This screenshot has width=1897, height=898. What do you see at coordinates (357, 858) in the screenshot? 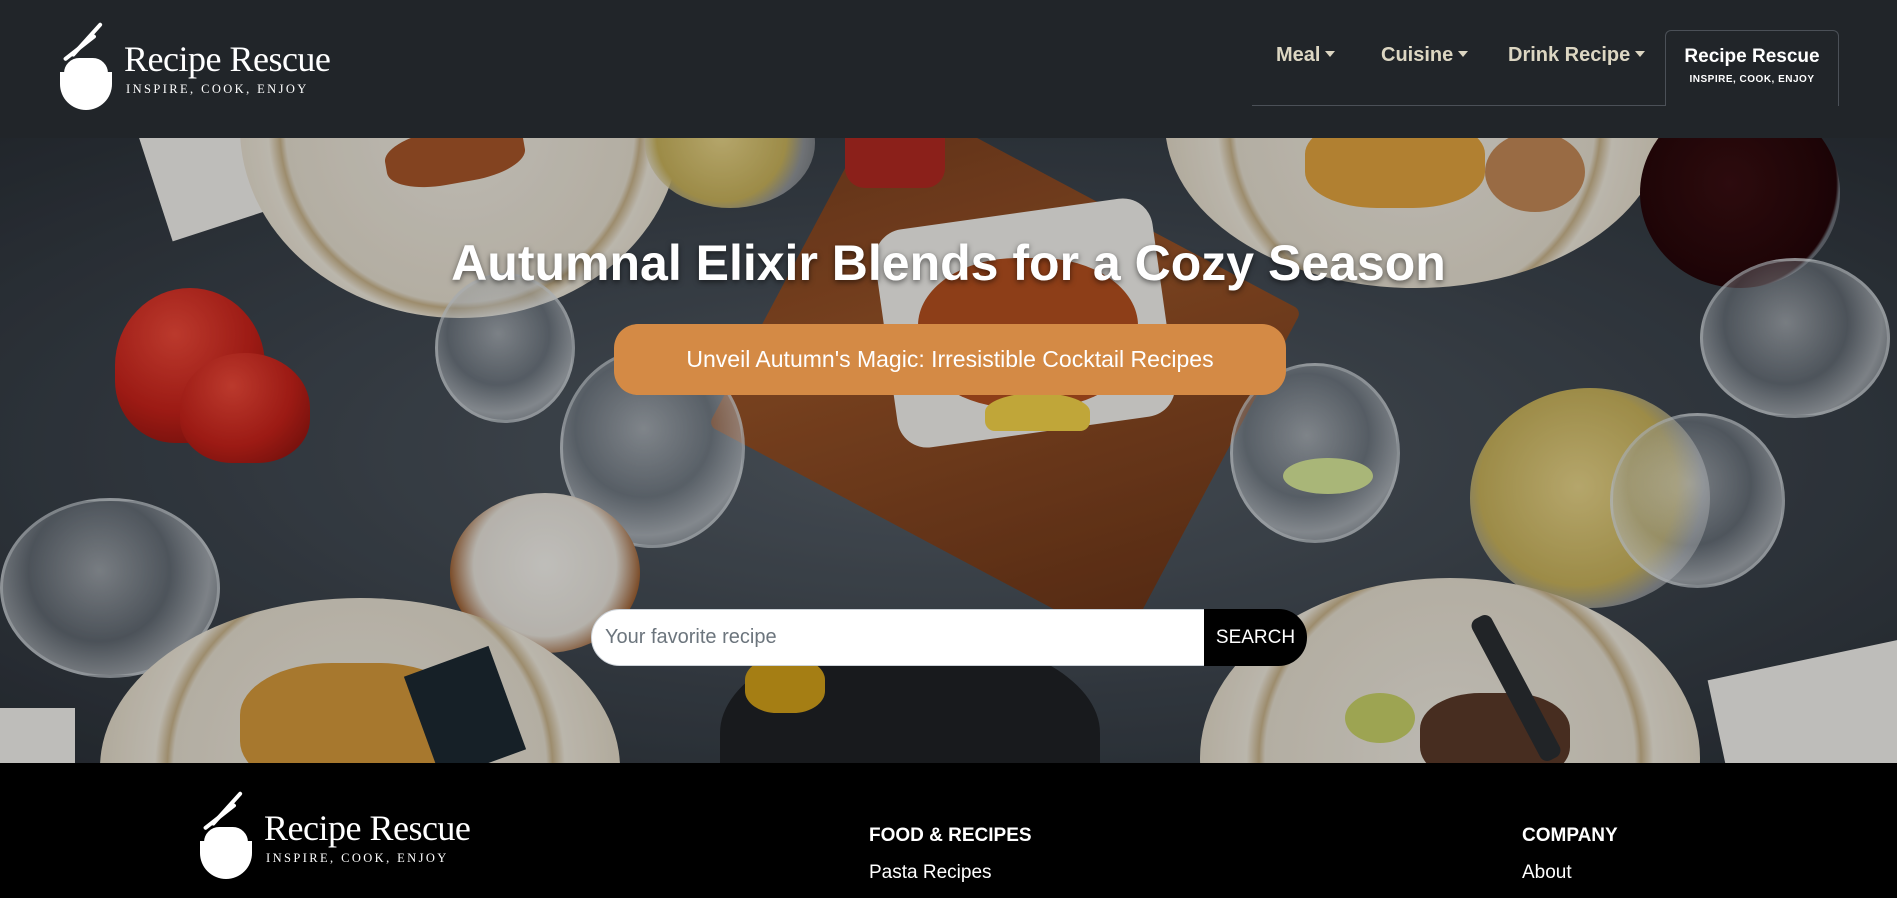
I see `footer-brand-tagline: INSPIRE, COOK, ENJOY` at bounding box center [357, 858].